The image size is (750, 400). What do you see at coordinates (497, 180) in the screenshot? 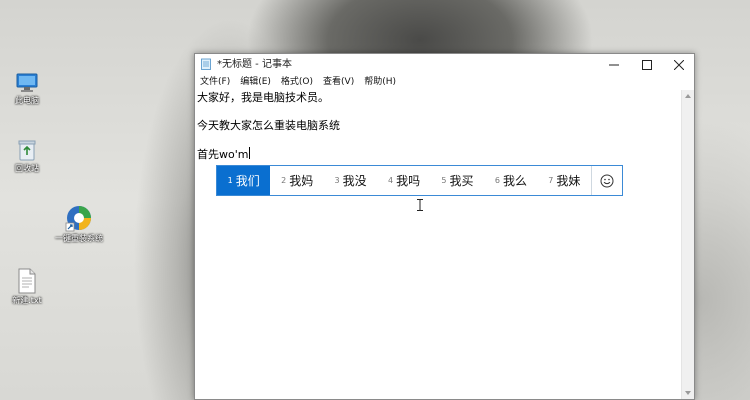
I see `candidate-number: 6` at bounding box center [497, 180].